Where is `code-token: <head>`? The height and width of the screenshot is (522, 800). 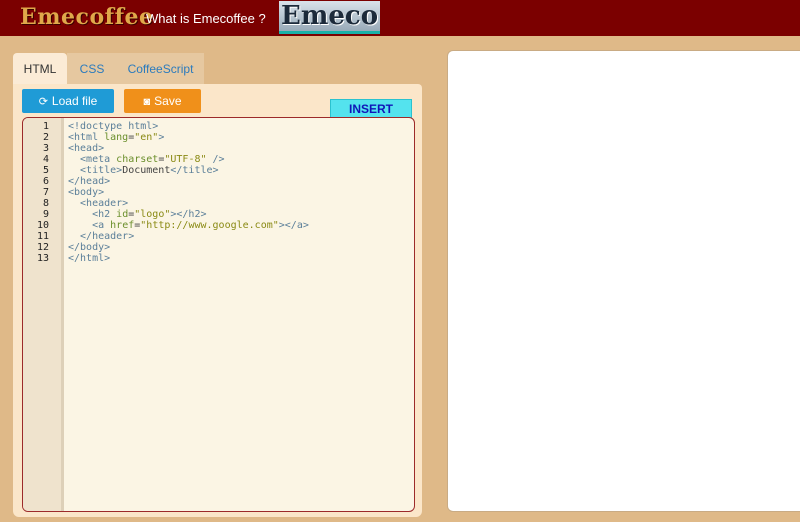
code-token: <head> is located at coordinates (86, 148).